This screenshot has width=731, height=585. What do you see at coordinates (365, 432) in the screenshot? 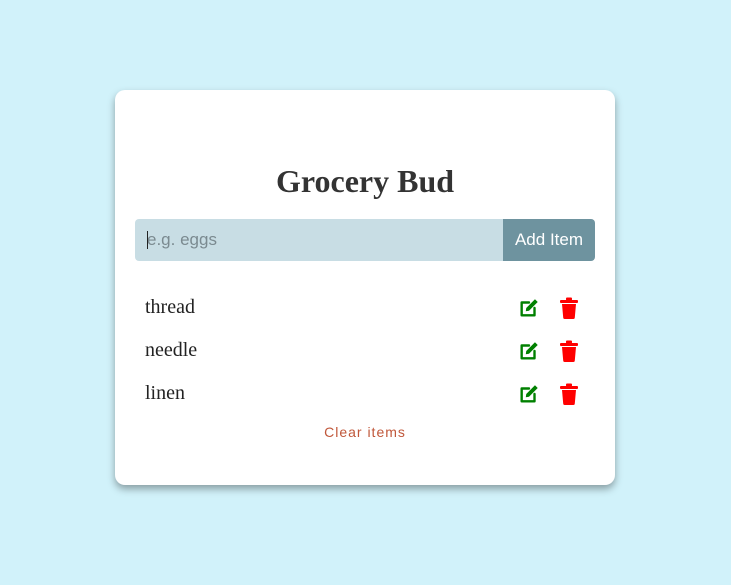
I see `clear-items-button: Clear items` at bounding box center [365, 432].